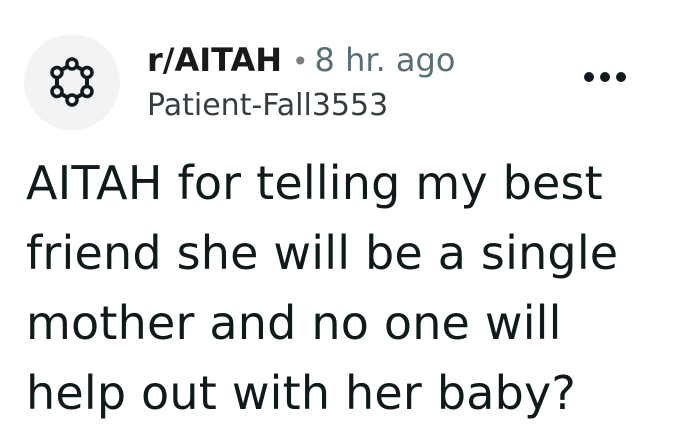 The width and height of the screenshot is (679, 445). I want to click on community-icon, so click(72, 82).